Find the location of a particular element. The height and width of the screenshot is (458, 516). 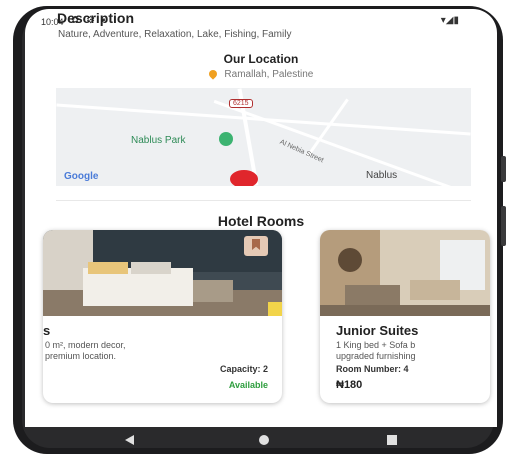

room-capacity: Capacity: 2 is located at coordinates (243, 369).